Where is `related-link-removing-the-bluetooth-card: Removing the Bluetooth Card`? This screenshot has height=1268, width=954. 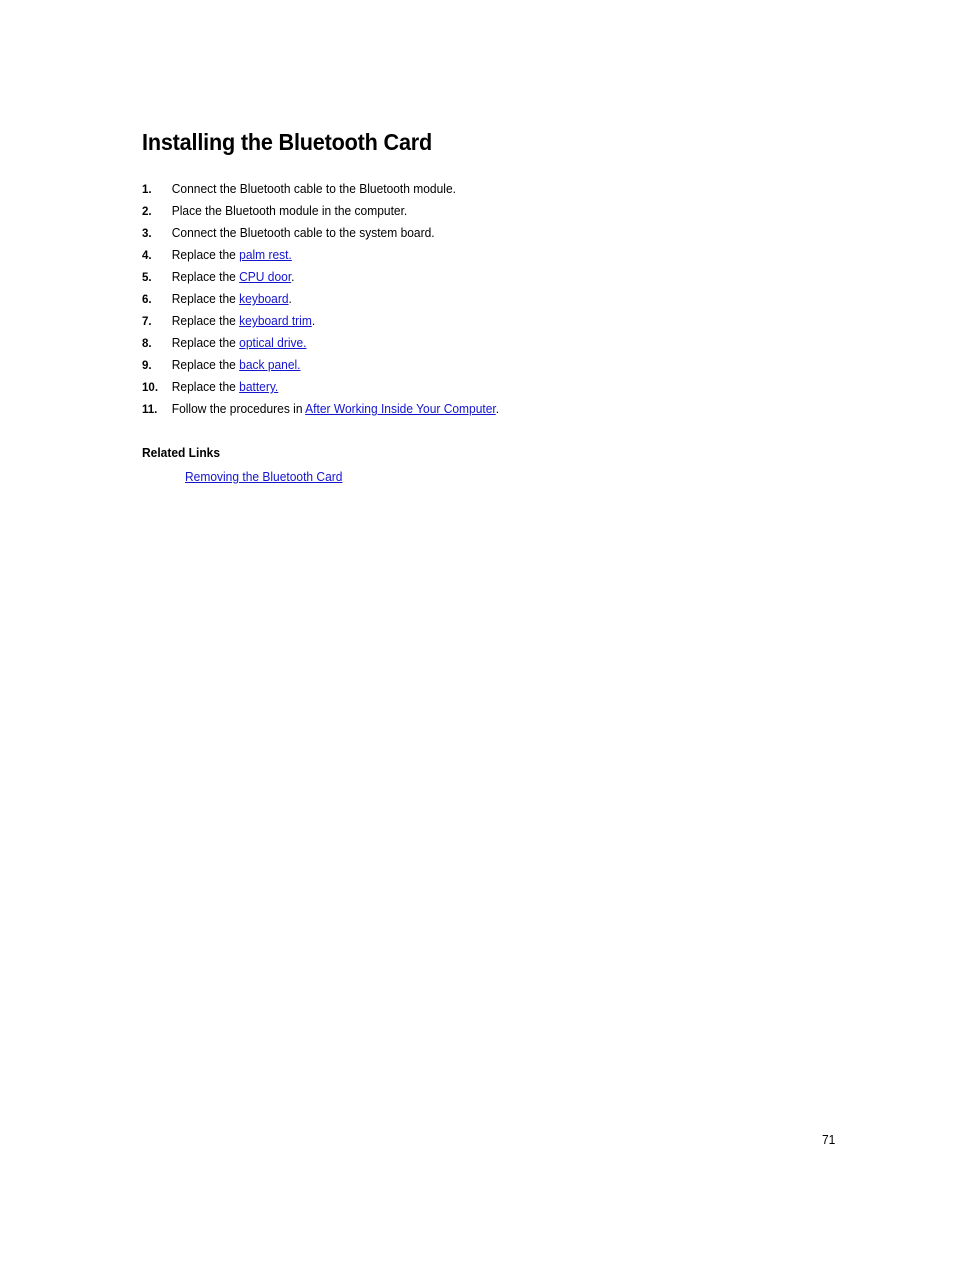
related-link-removing-the-bluetooth-card: Removing the Bluetooth Card is located at coordinates (263, 477).